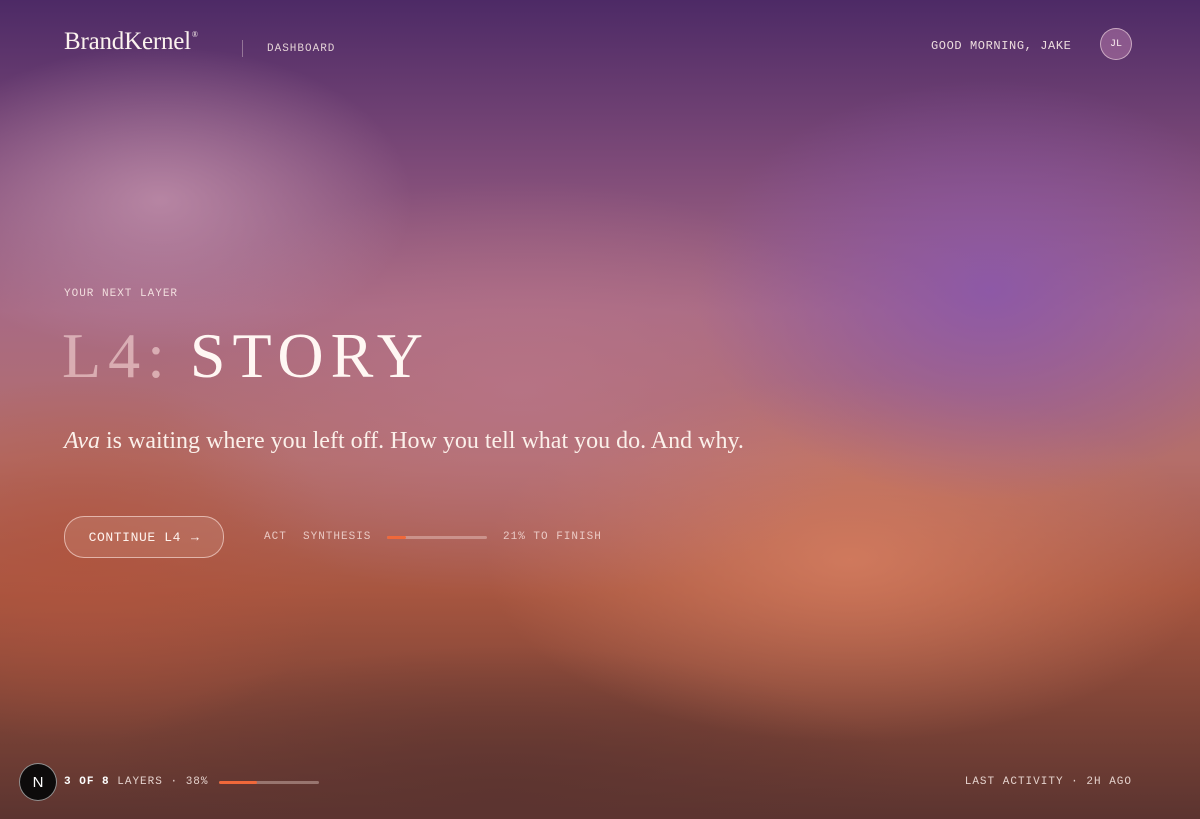 This screenshot has height=819, width=1200. I want to click on layers-total: 8, so click(106, 782).